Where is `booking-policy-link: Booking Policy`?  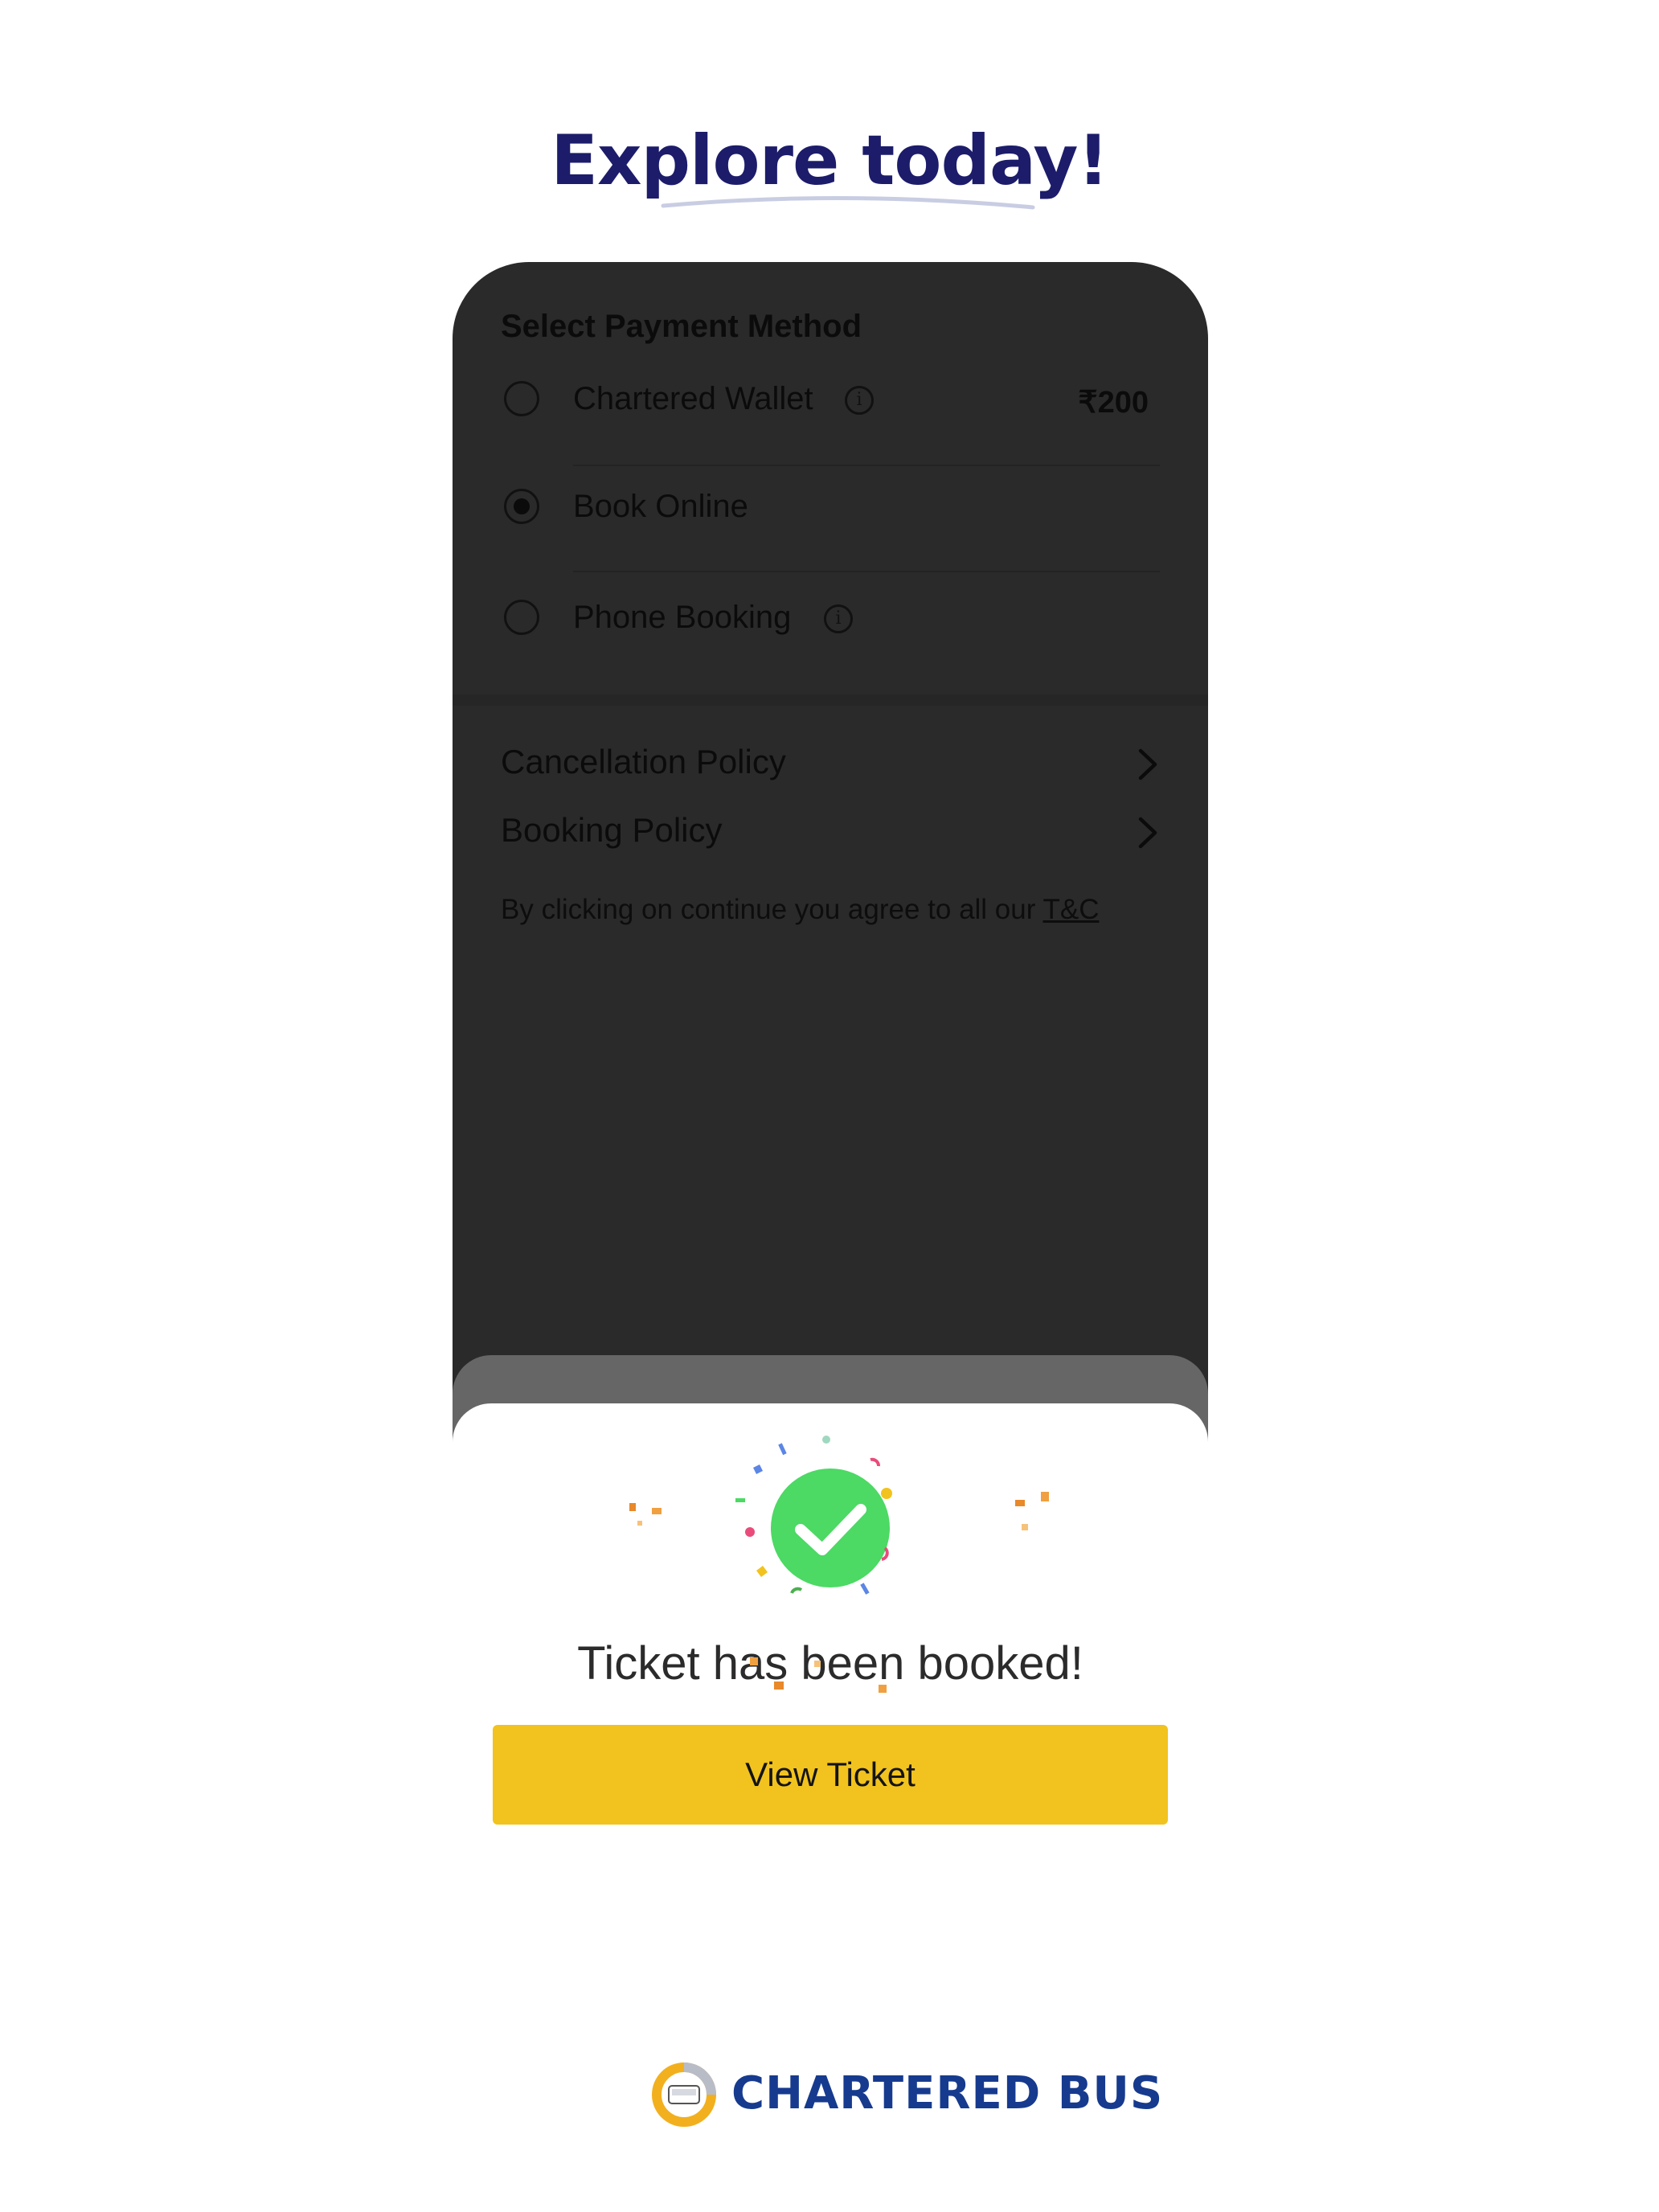
booking-policy-link: Booking Policy is located at coordinates (830, 833).